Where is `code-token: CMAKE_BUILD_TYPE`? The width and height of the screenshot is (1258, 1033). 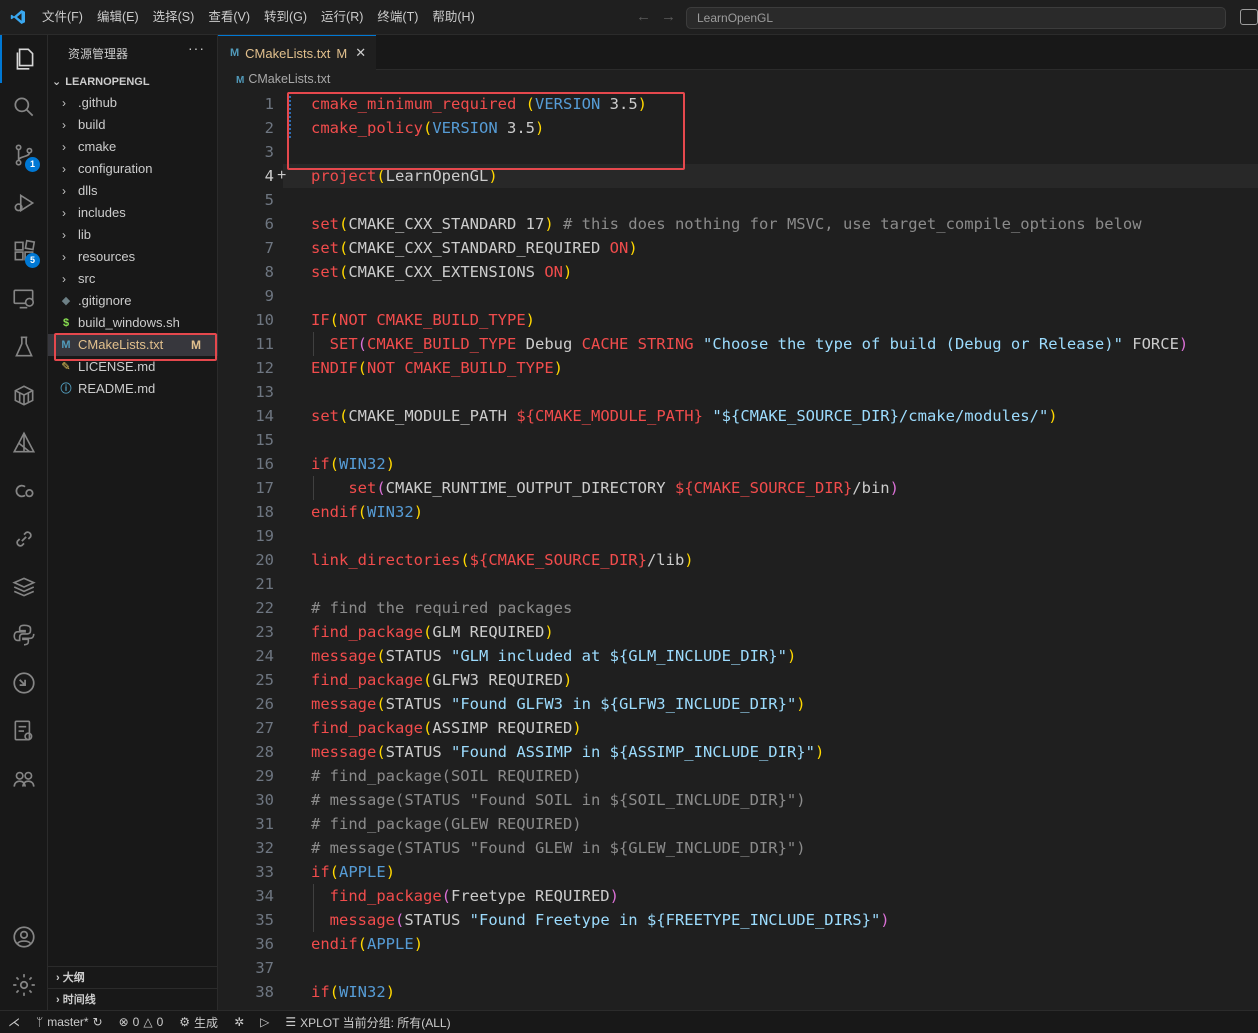
code-token: CMAKE_BUILD_TYPE is located at coordinates (451, 320).